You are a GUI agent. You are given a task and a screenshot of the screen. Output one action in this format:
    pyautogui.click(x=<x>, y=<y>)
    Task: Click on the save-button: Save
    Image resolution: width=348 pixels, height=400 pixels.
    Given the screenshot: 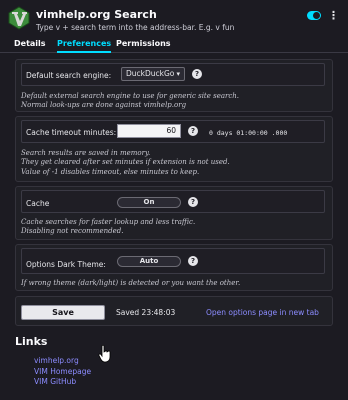 What is the action you would take?
    pyautogui.click(x=63, y=312)
    